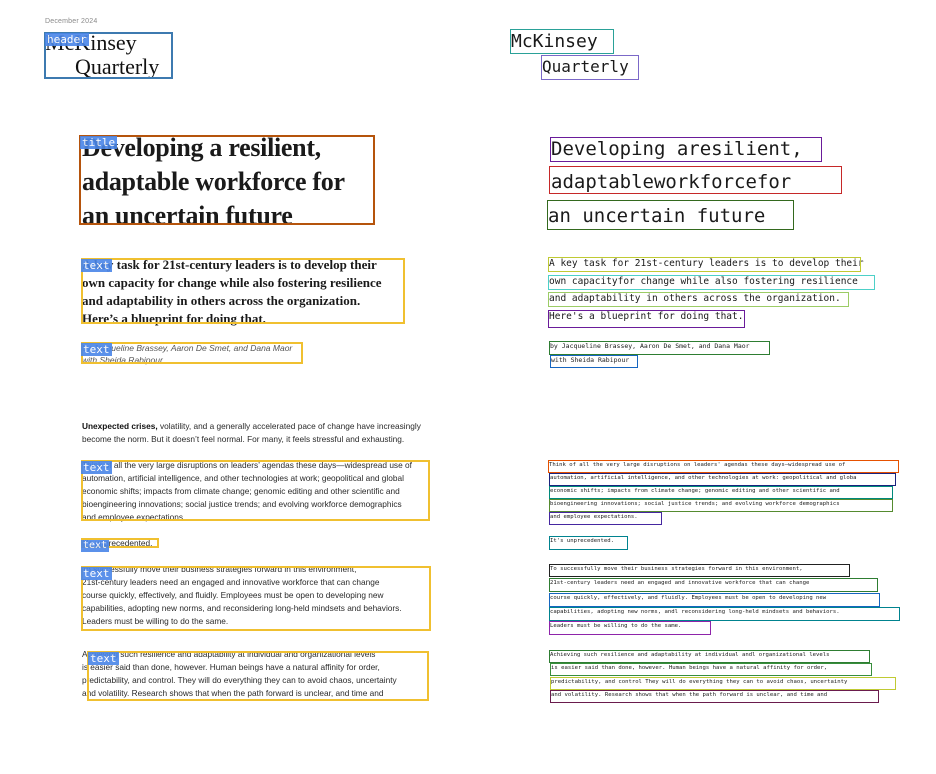  Describe the element at coordinates (670, 215) in the screenshot. I see `ocr-title-line-3-box` at that location.